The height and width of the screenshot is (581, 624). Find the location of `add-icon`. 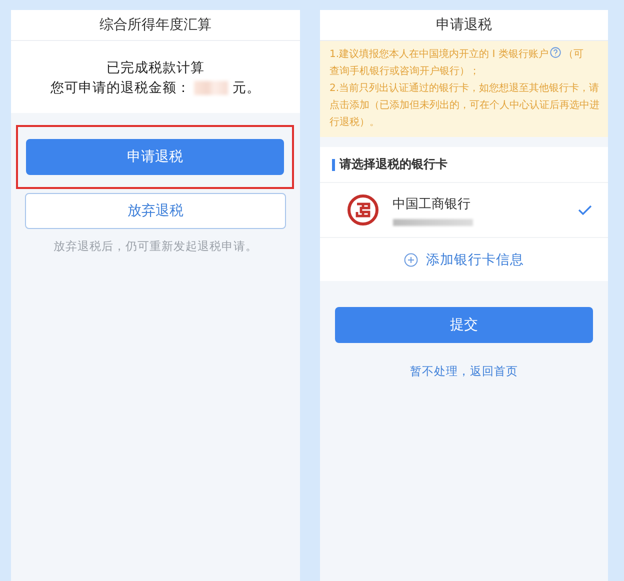

add-icon is located at coordinates (411, 259).